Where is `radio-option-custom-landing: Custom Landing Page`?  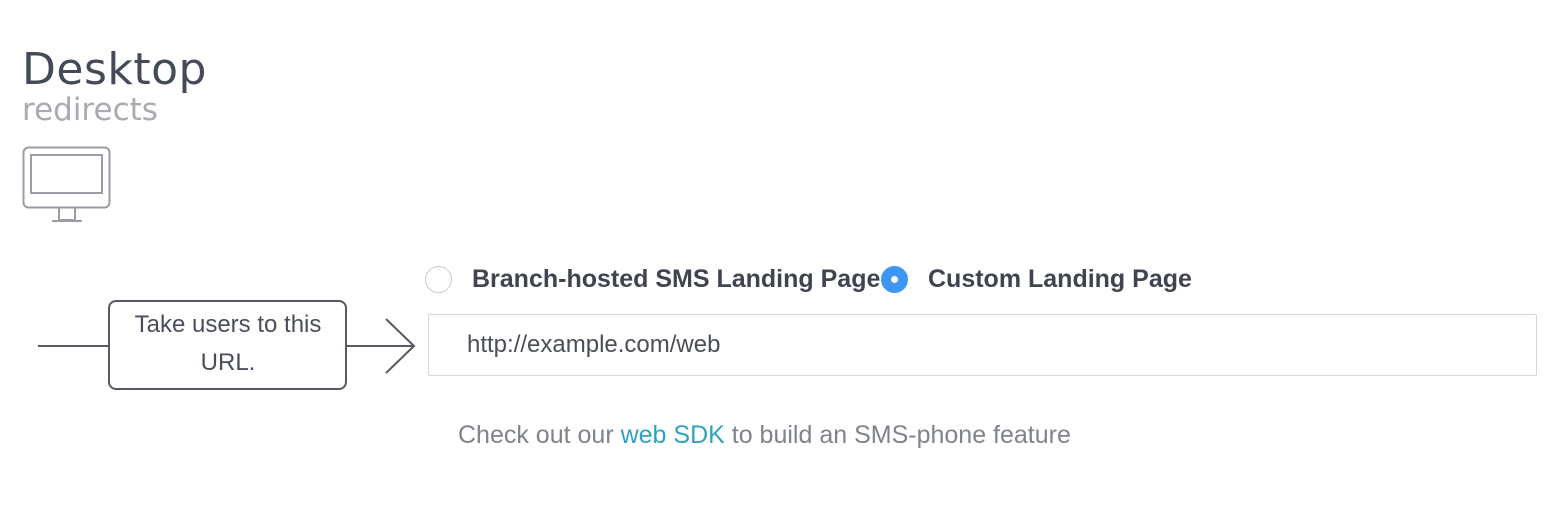 radio-option-custom-landing: Custom Landing Page is located at coordinates (1036, 279).